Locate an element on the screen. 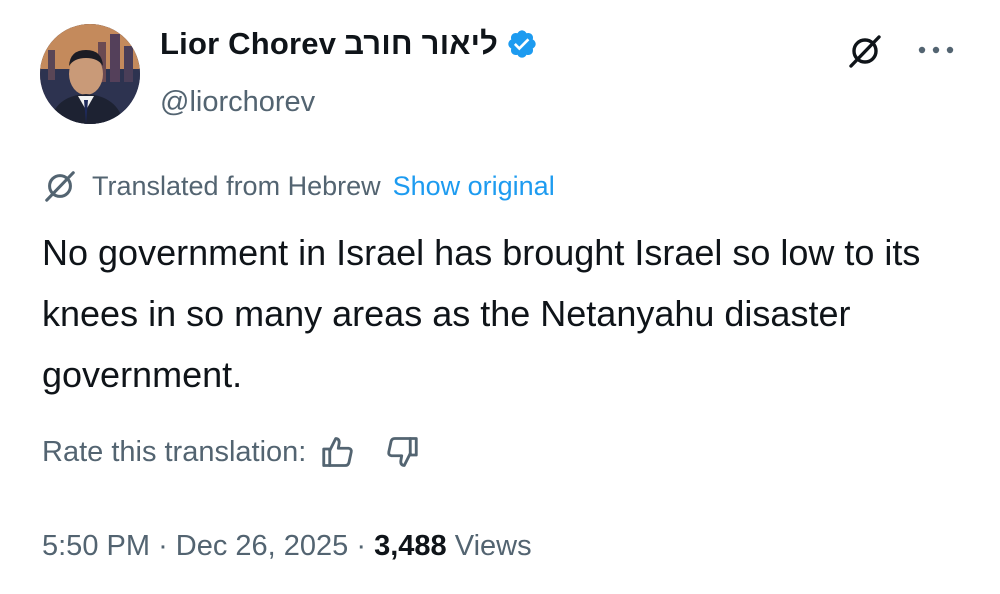 The width and height of the screenshot is (1000, 594). author-handle: @liorchorev is located at coordinates (237, 102).